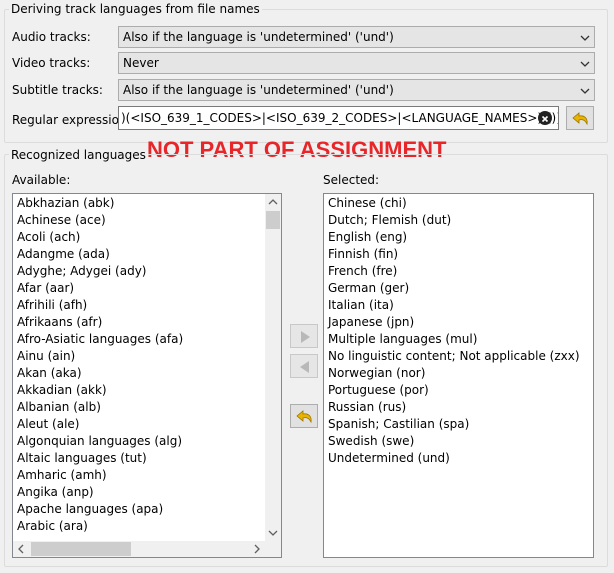  Describe the element at coordinates (402, 339) in the screenshot. I see `list-item: Multiple languages (mul)` at that location.